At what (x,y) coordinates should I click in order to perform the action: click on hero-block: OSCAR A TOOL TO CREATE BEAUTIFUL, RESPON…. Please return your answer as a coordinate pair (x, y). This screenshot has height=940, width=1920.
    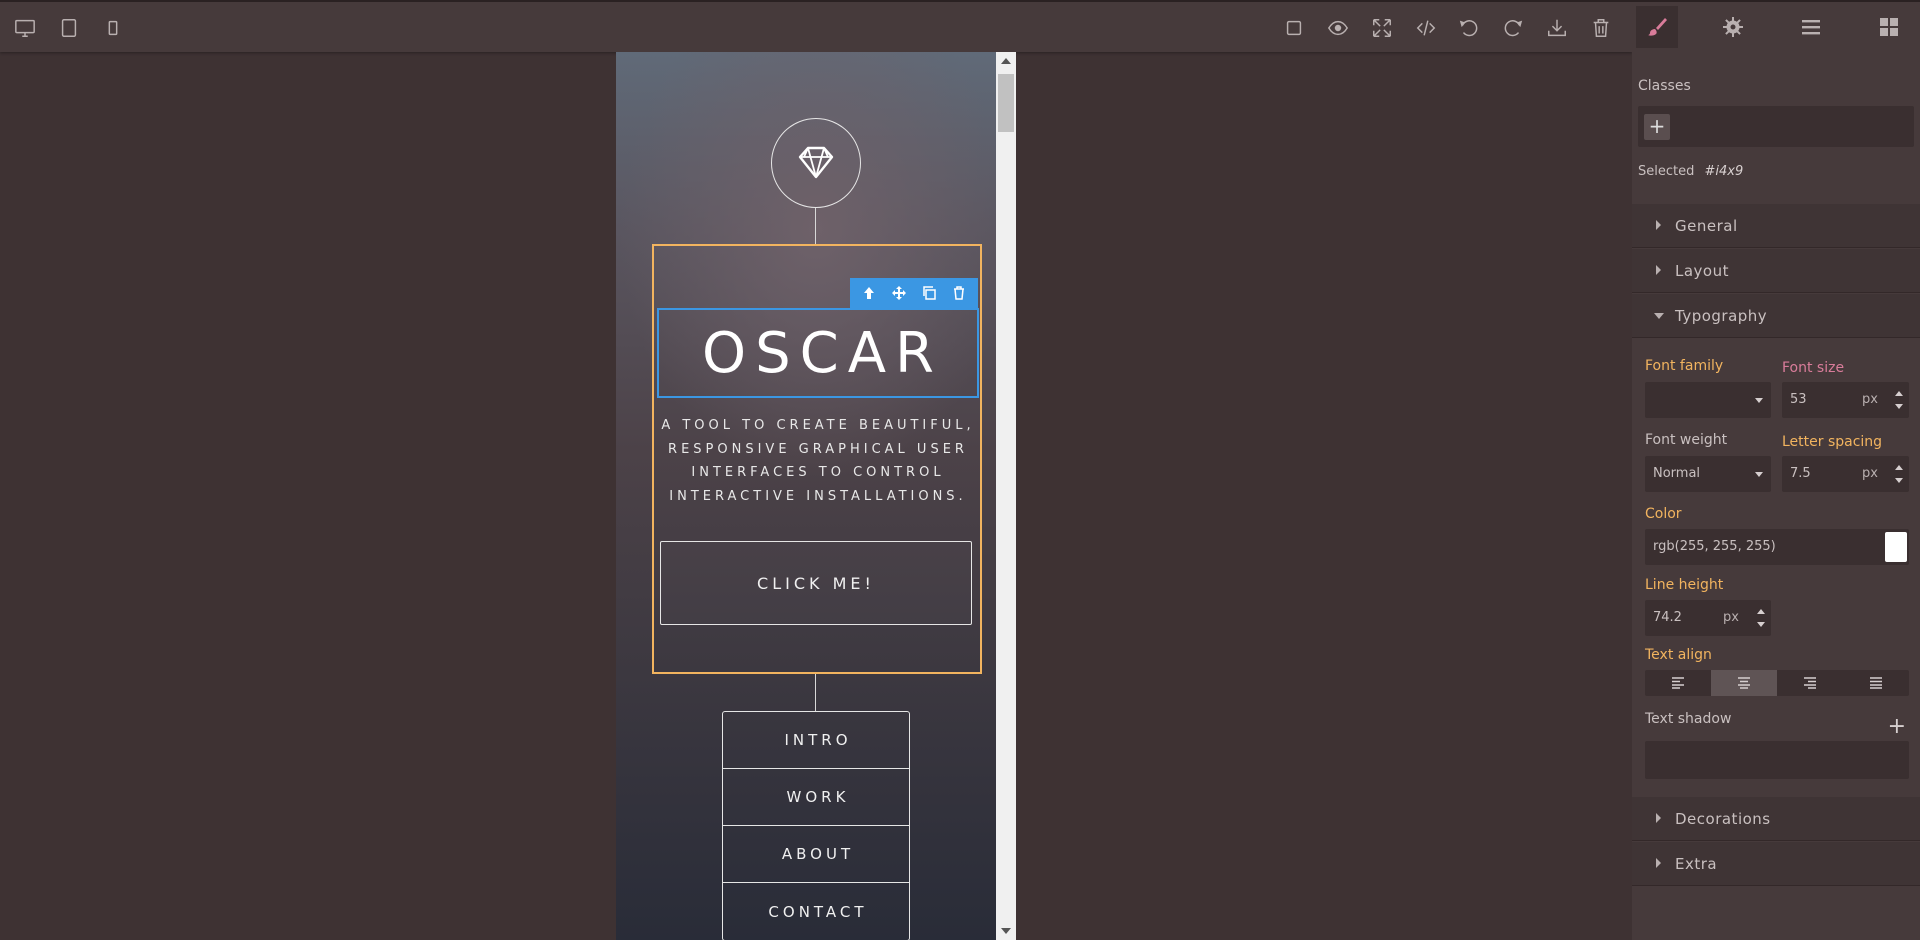
    Looking at the image, I should click on (817, 459).